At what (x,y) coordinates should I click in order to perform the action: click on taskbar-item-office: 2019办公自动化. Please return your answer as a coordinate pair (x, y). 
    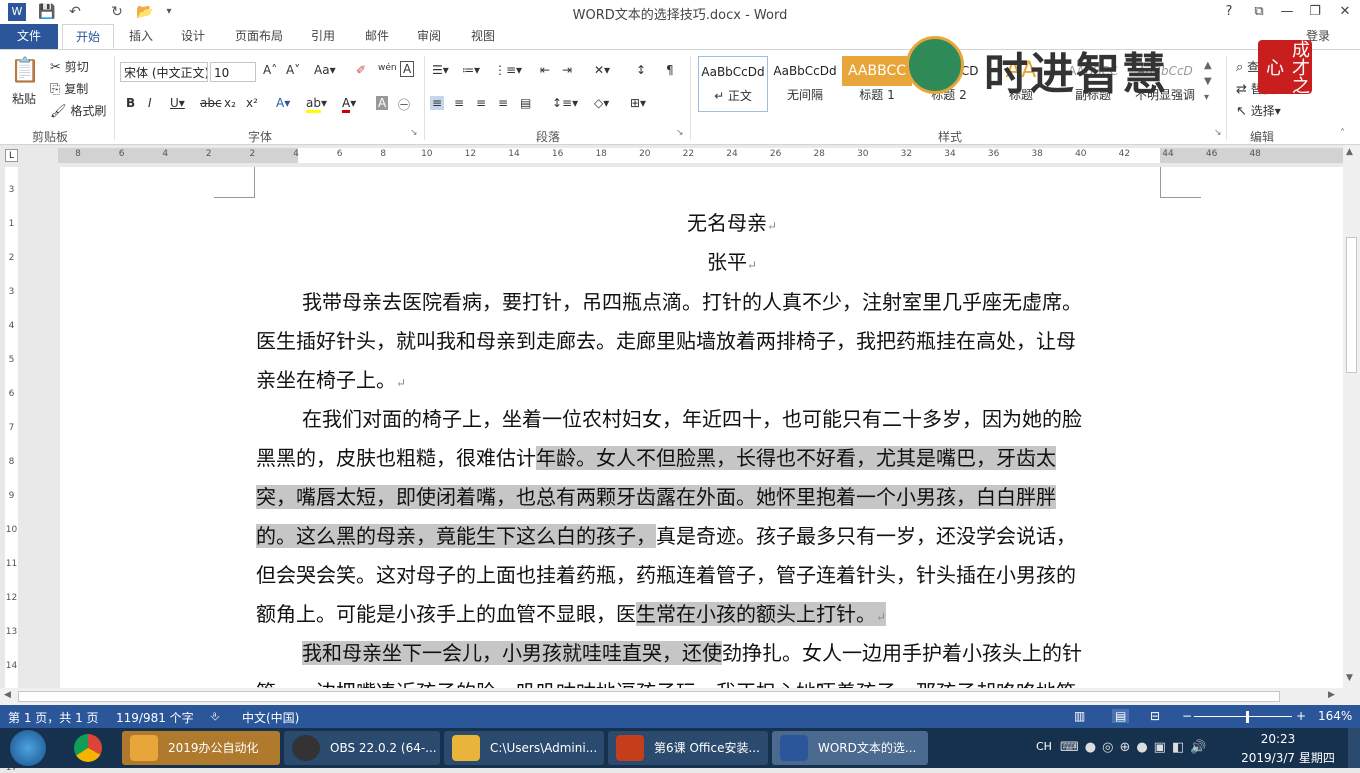
    Looking at the image, I should click on (201, 748).